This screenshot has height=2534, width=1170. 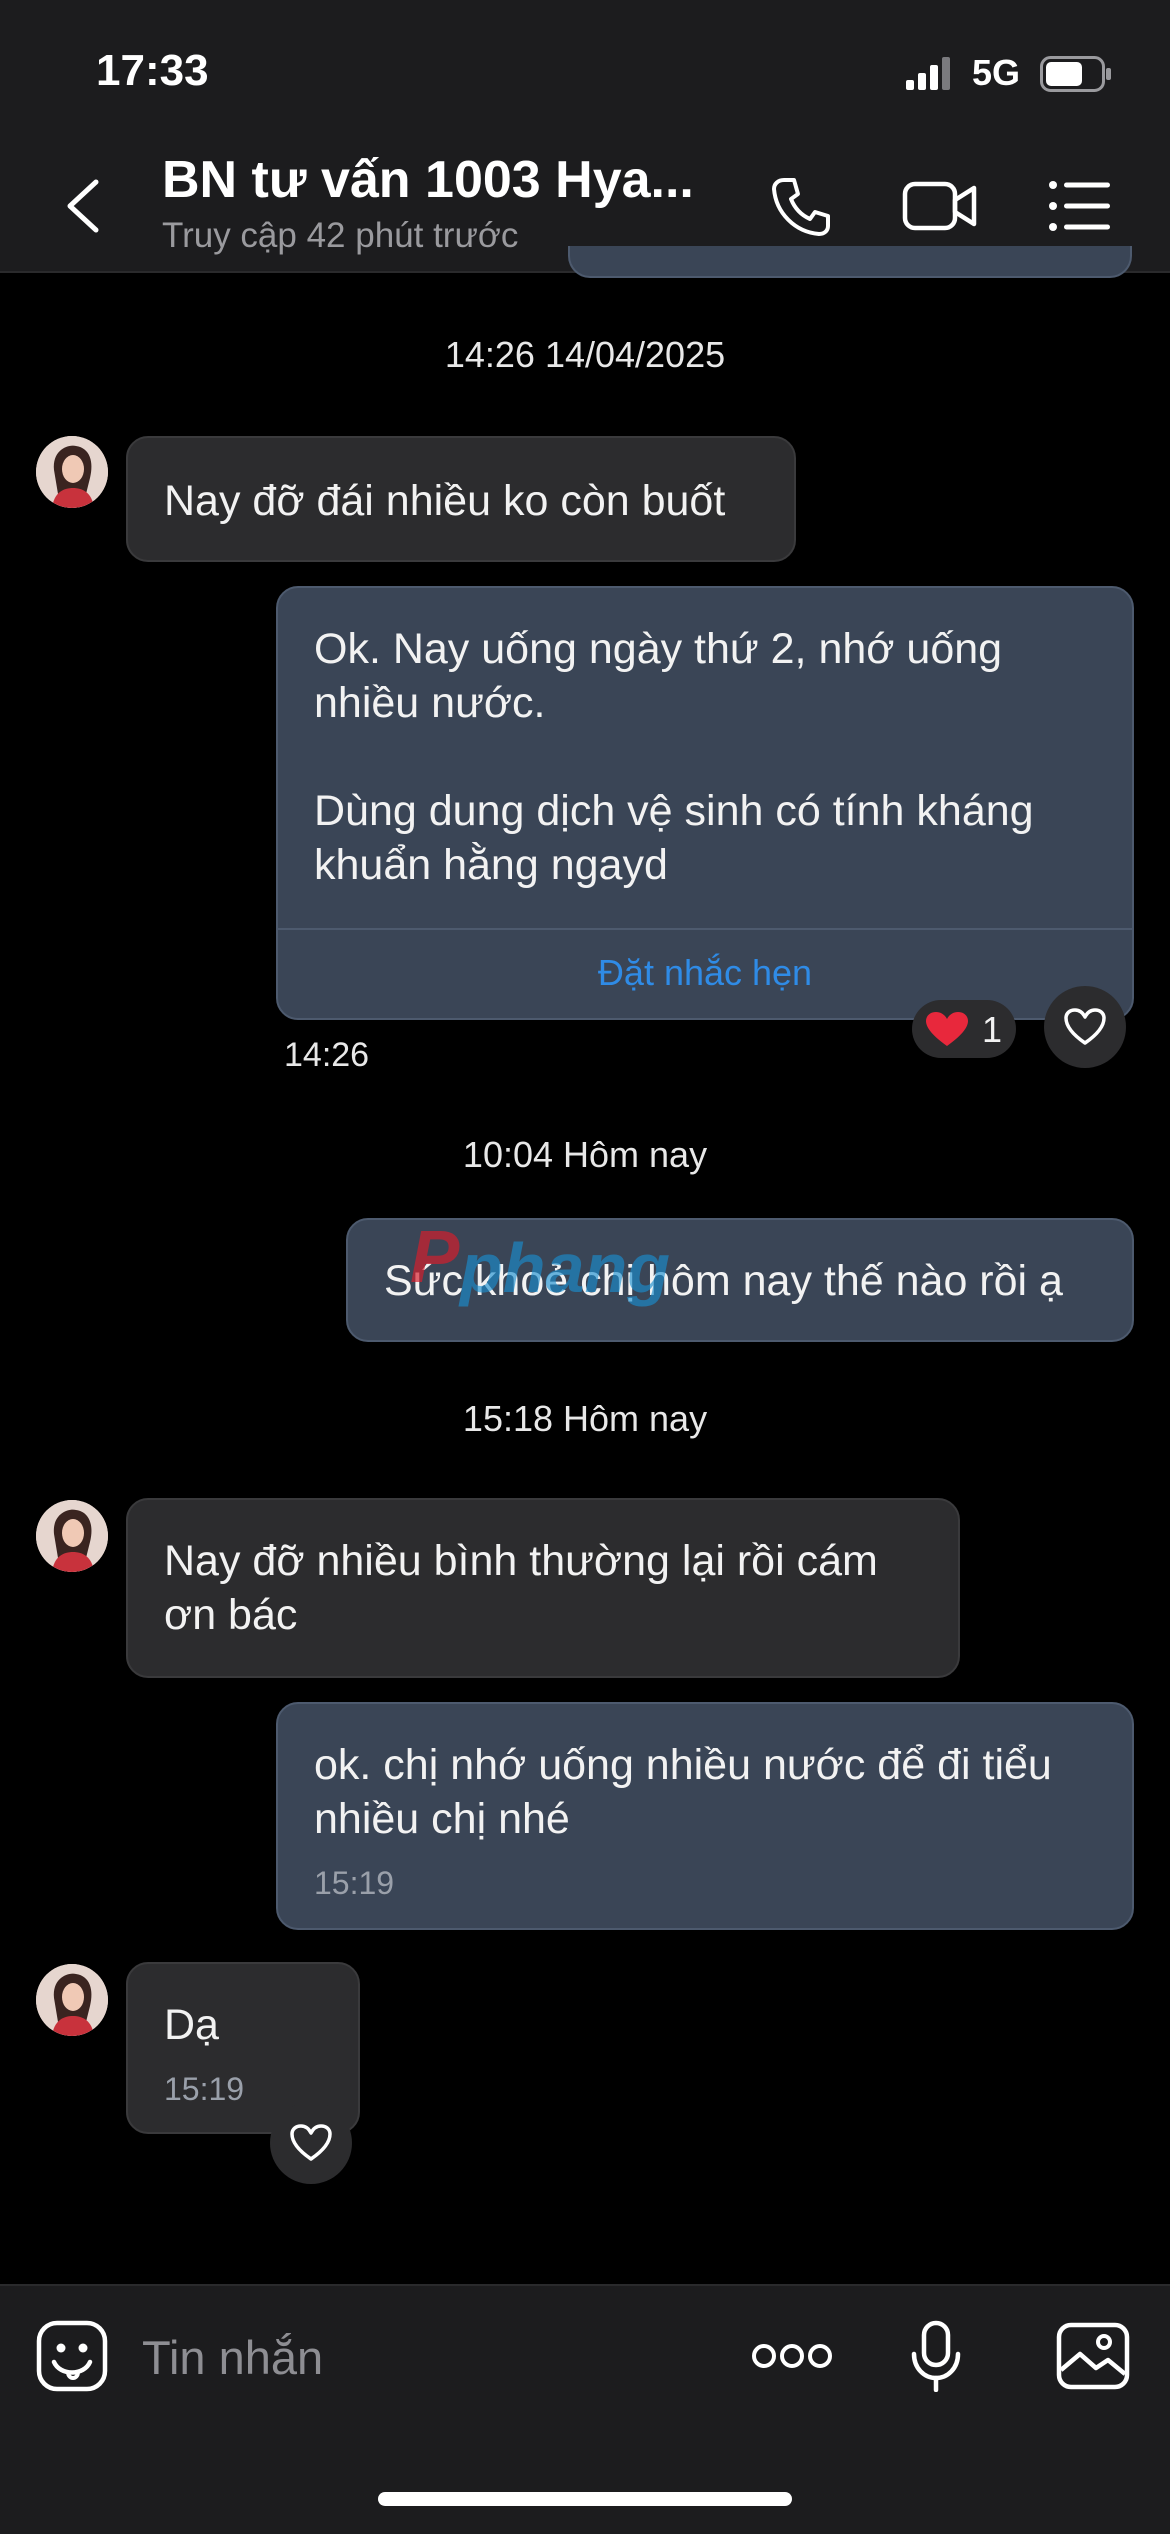 I want to click on set-reminder-link: Đặt nhắc hẹn, so click(x=705, y=973).